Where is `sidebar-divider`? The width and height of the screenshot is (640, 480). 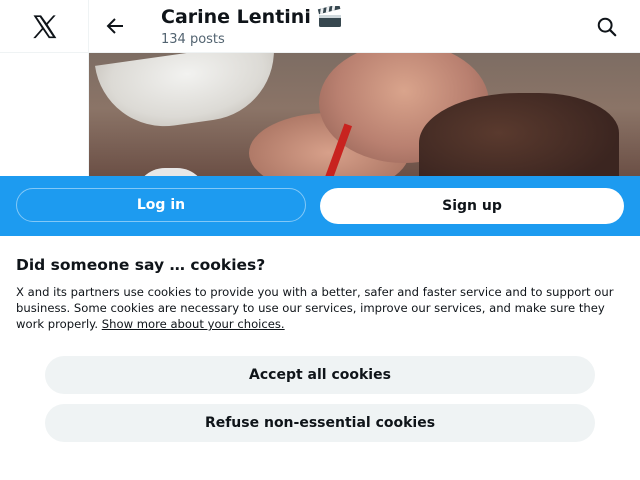 sidebar-divider is located at coordinates (44, 52).